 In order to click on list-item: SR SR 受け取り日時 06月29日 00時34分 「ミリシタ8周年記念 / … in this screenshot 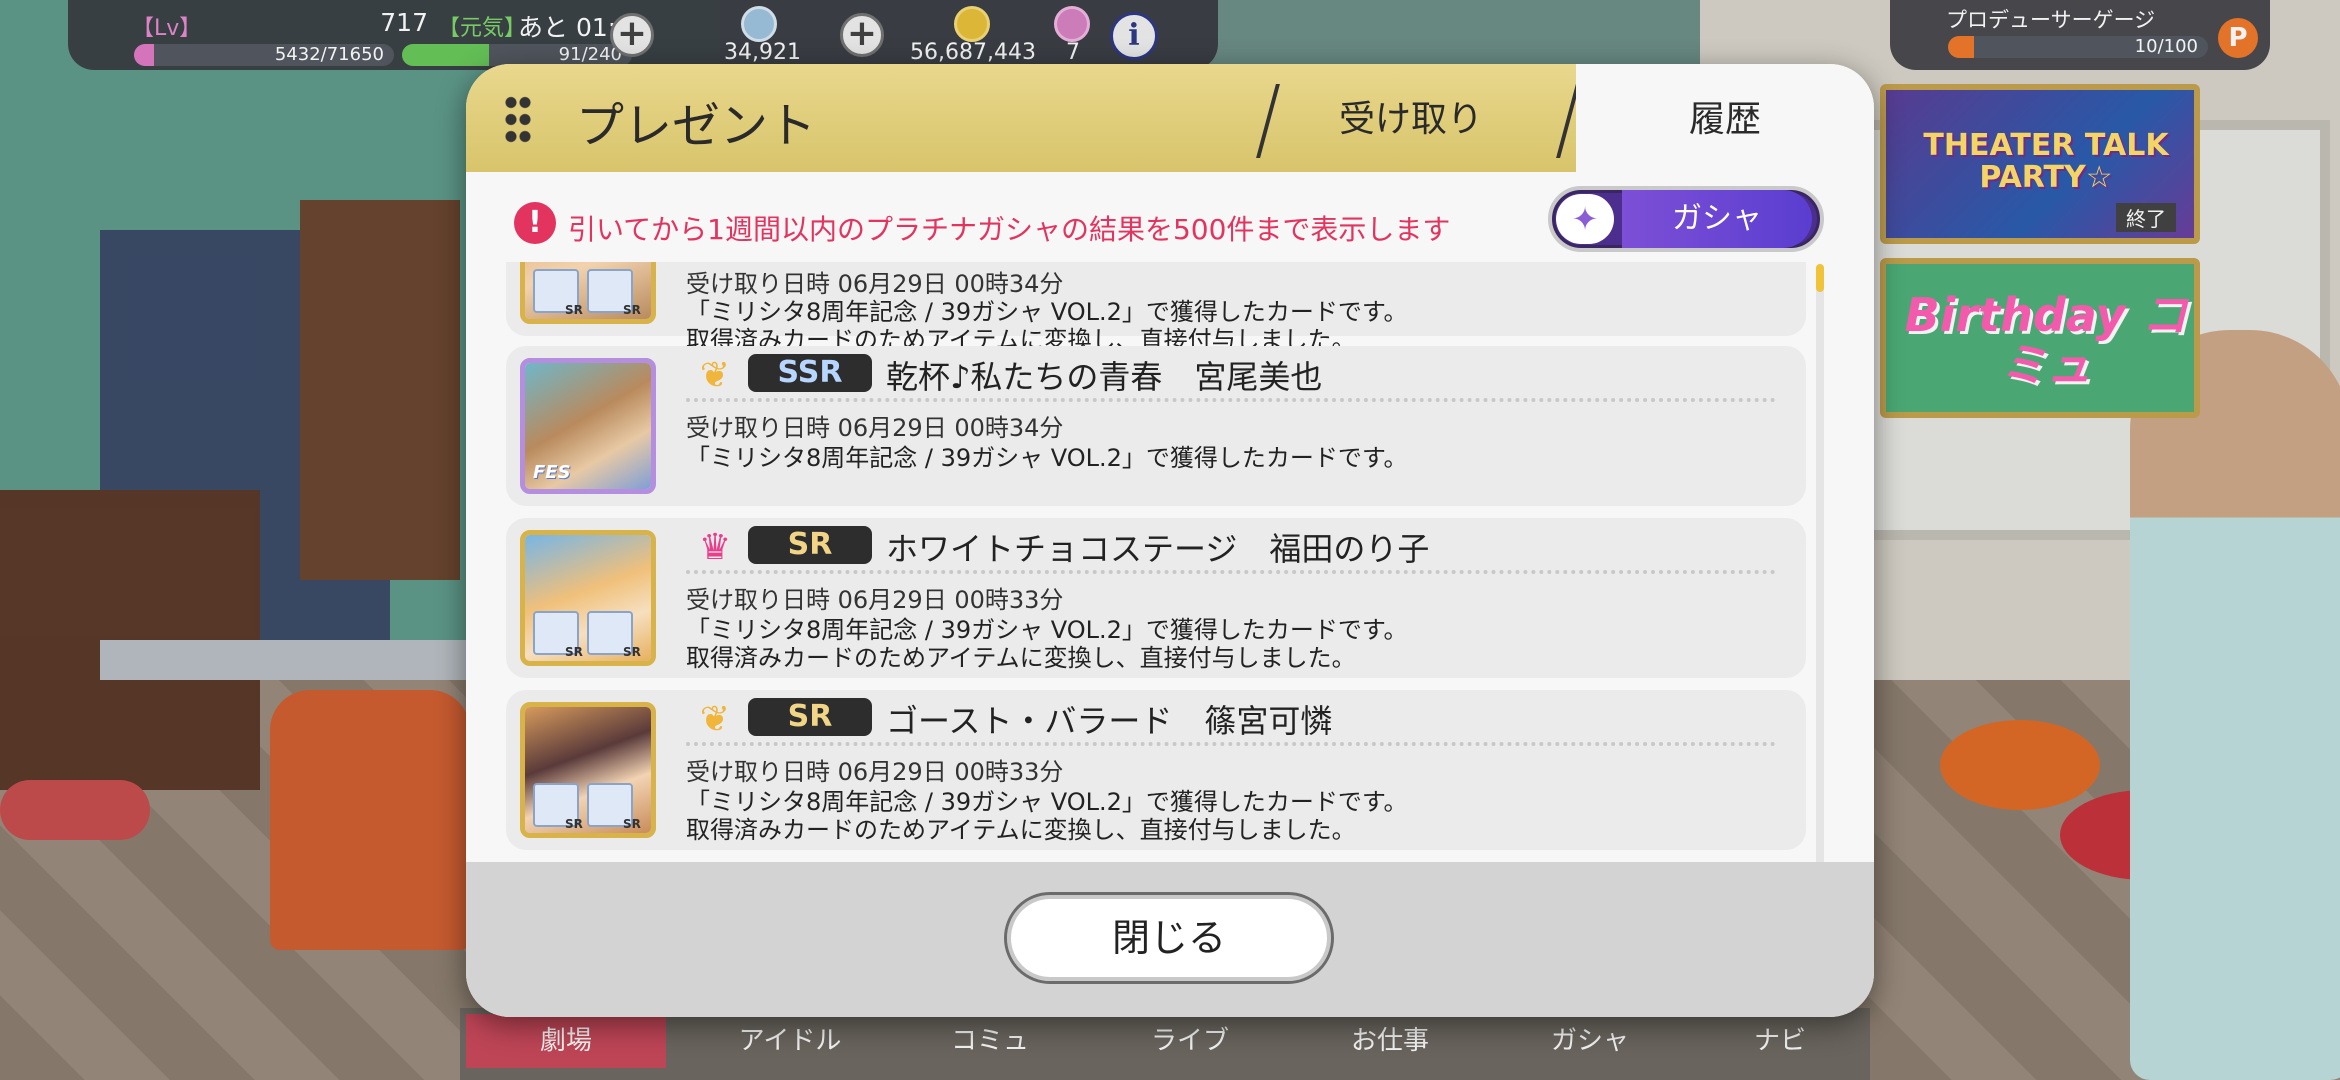, I will do `click(1156, 308)`.